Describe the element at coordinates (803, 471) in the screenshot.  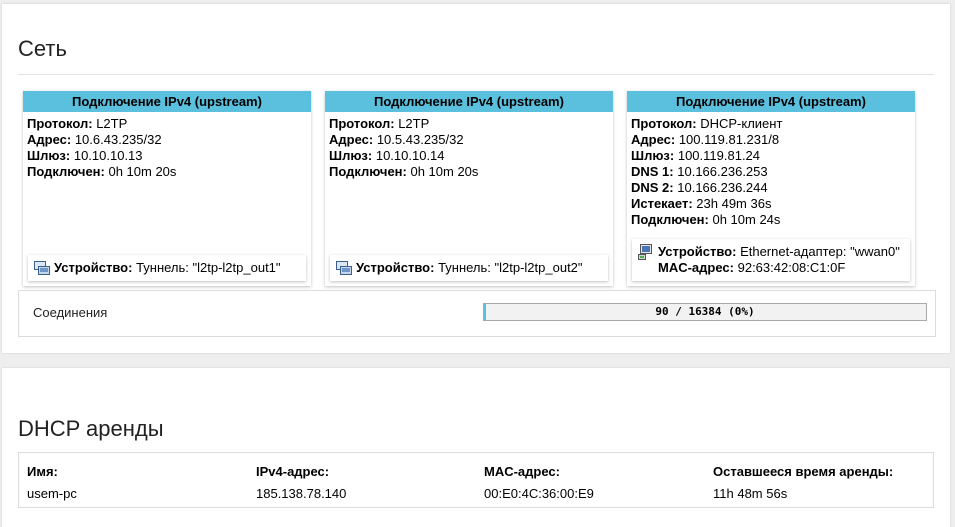
I see `column-header-lease-time: Оставшееся время аренды:` at that location.